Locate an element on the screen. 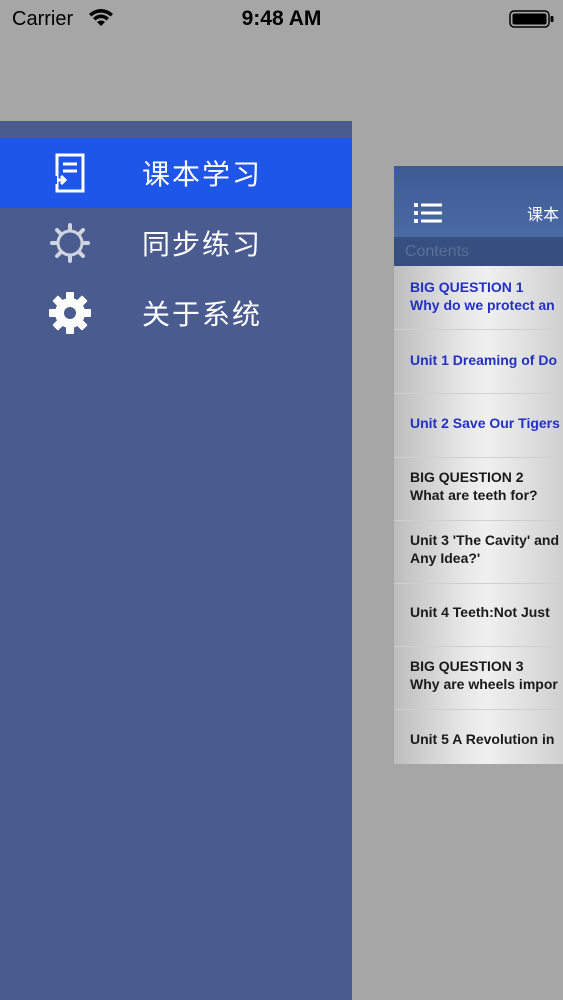 Image resolution: width=563 pixels, height=1000 pixels. list-item-title: Unit 4 Teeth:Not Just is located at coordinates (480, 612).